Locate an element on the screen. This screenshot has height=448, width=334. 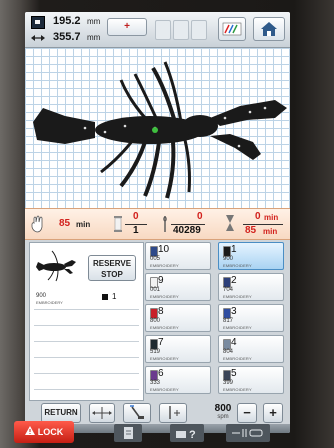
thread-cell: 8 800 EMBROIDERY is located at coordinates (178, 318).